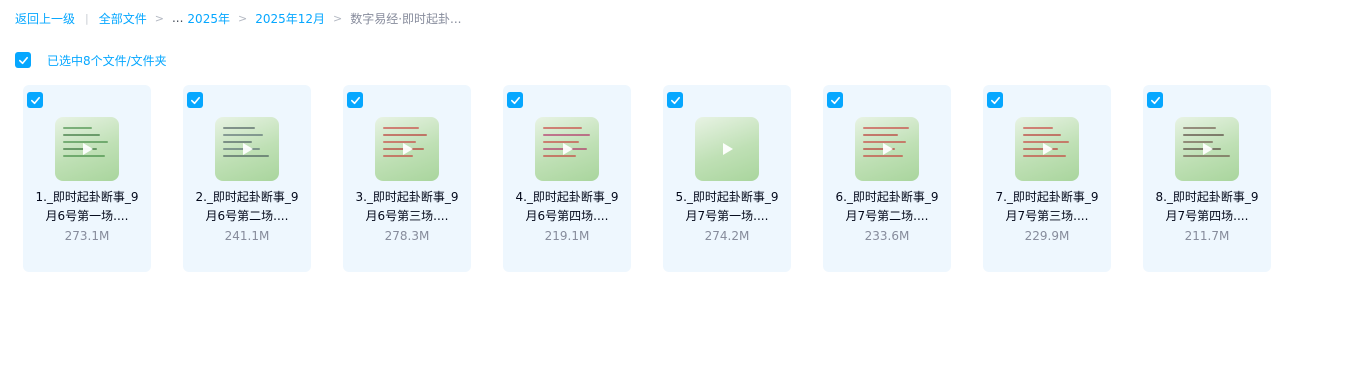  Describe the element at coordinates (1047, 236) in the screenshot. I see `file-size: 229.9M` at that location.